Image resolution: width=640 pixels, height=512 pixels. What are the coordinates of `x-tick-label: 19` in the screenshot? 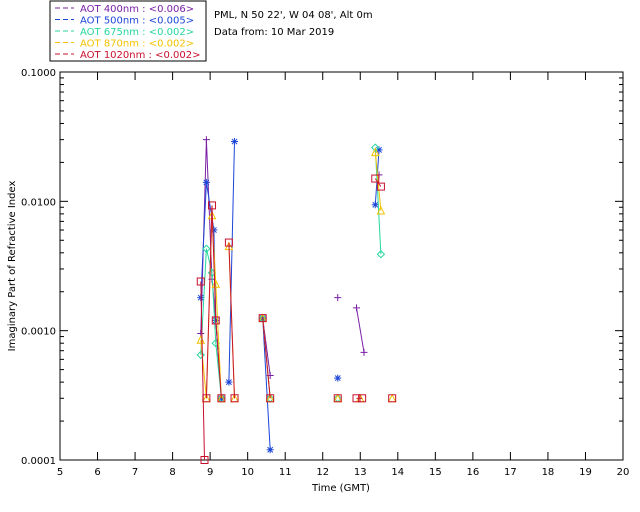 It's located at (585, 472).